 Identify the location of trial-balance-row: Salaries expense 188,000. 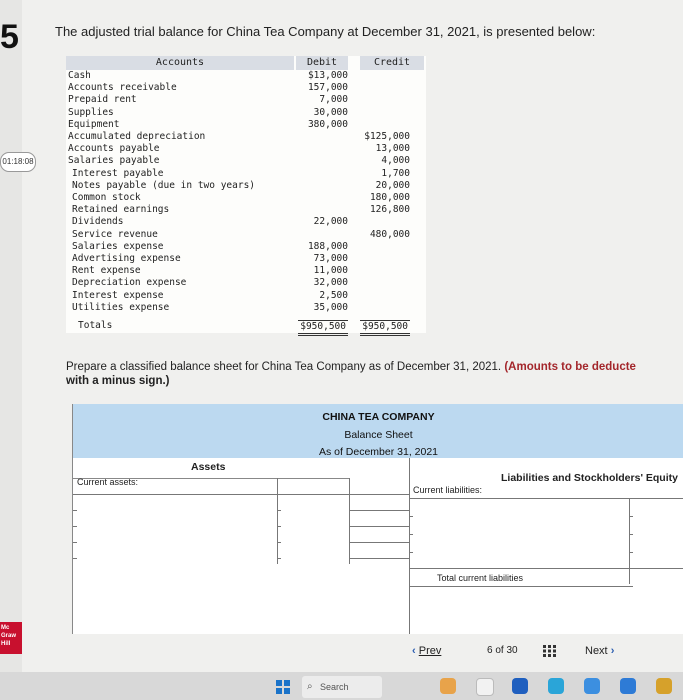
(246, 247).